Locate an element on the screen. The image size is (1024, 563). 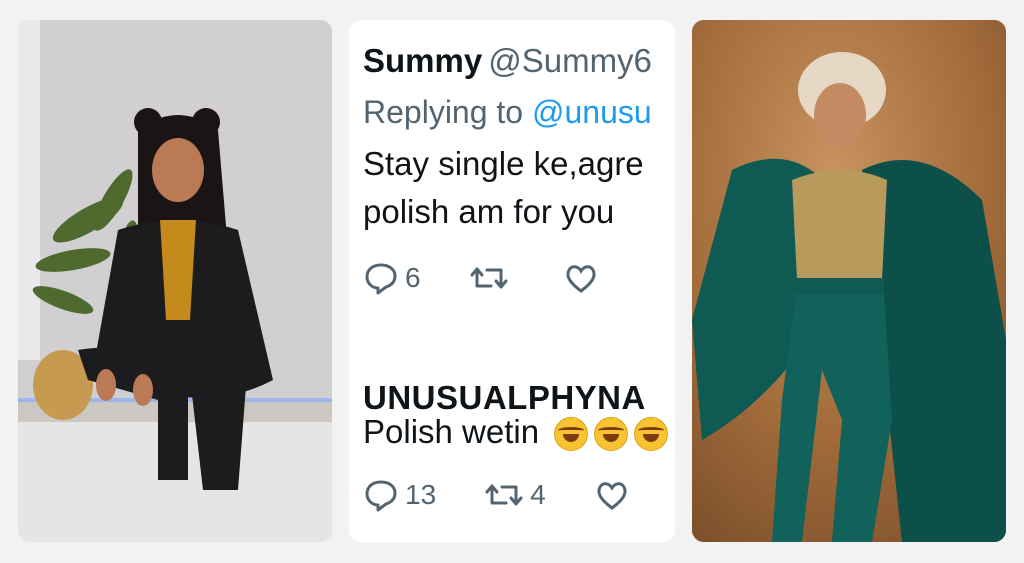
reply-button-2: 13 is located at coordinates (399, 495).